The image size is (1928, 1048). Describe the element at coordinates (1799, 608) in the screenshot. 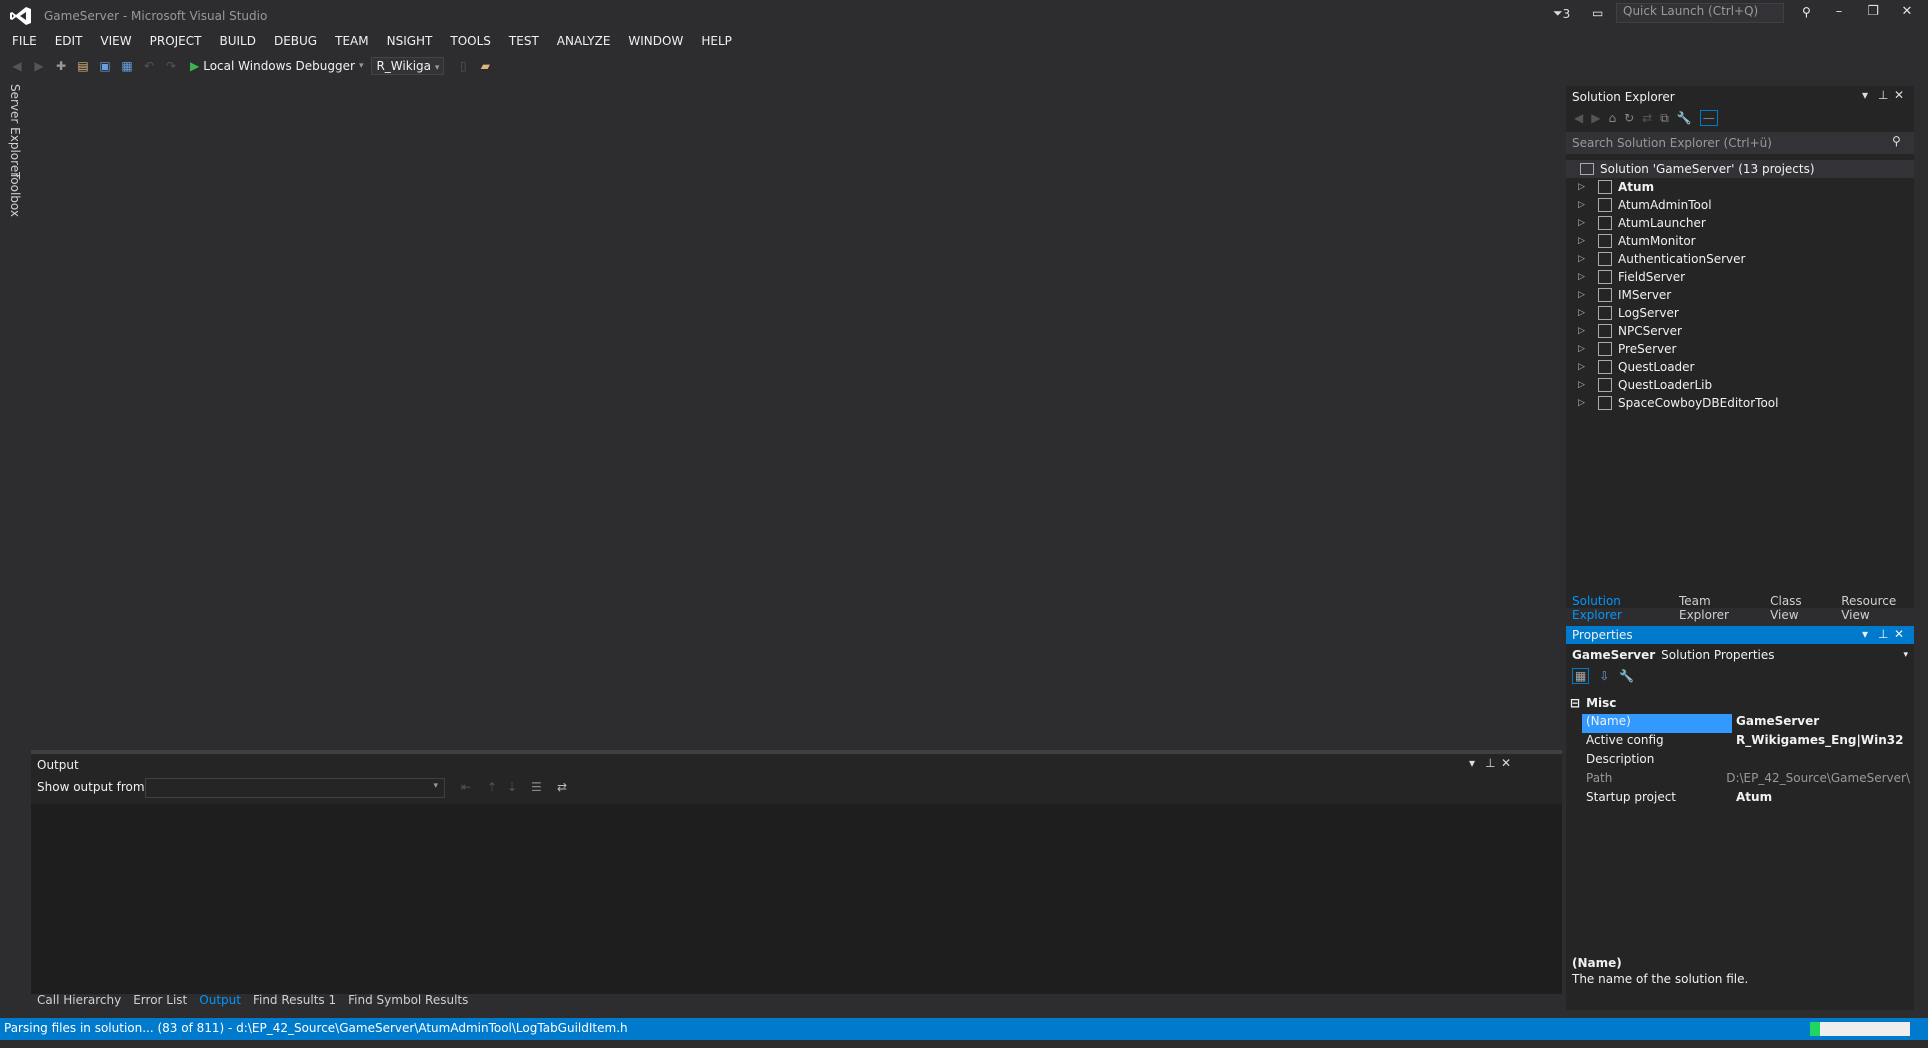

I see `tab-class-view: Class View` at that location.